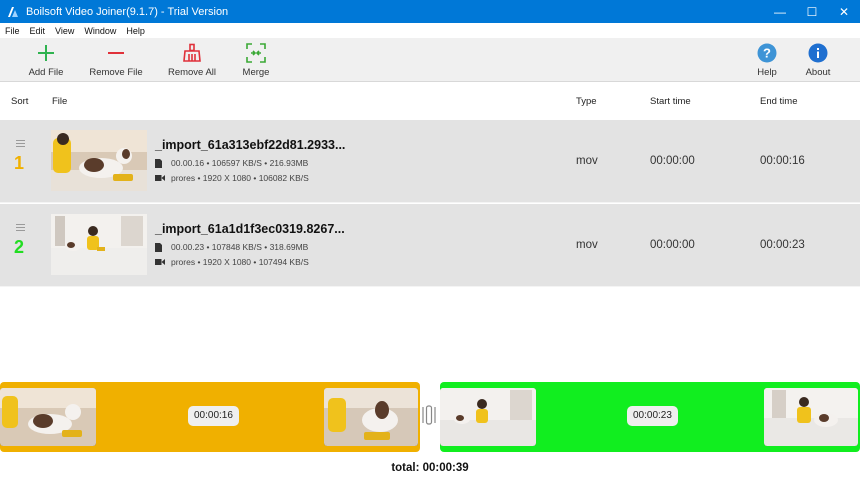 The height and width of the screenshot is (485, 860). I want to click on about-label: About, so click(818, 72).